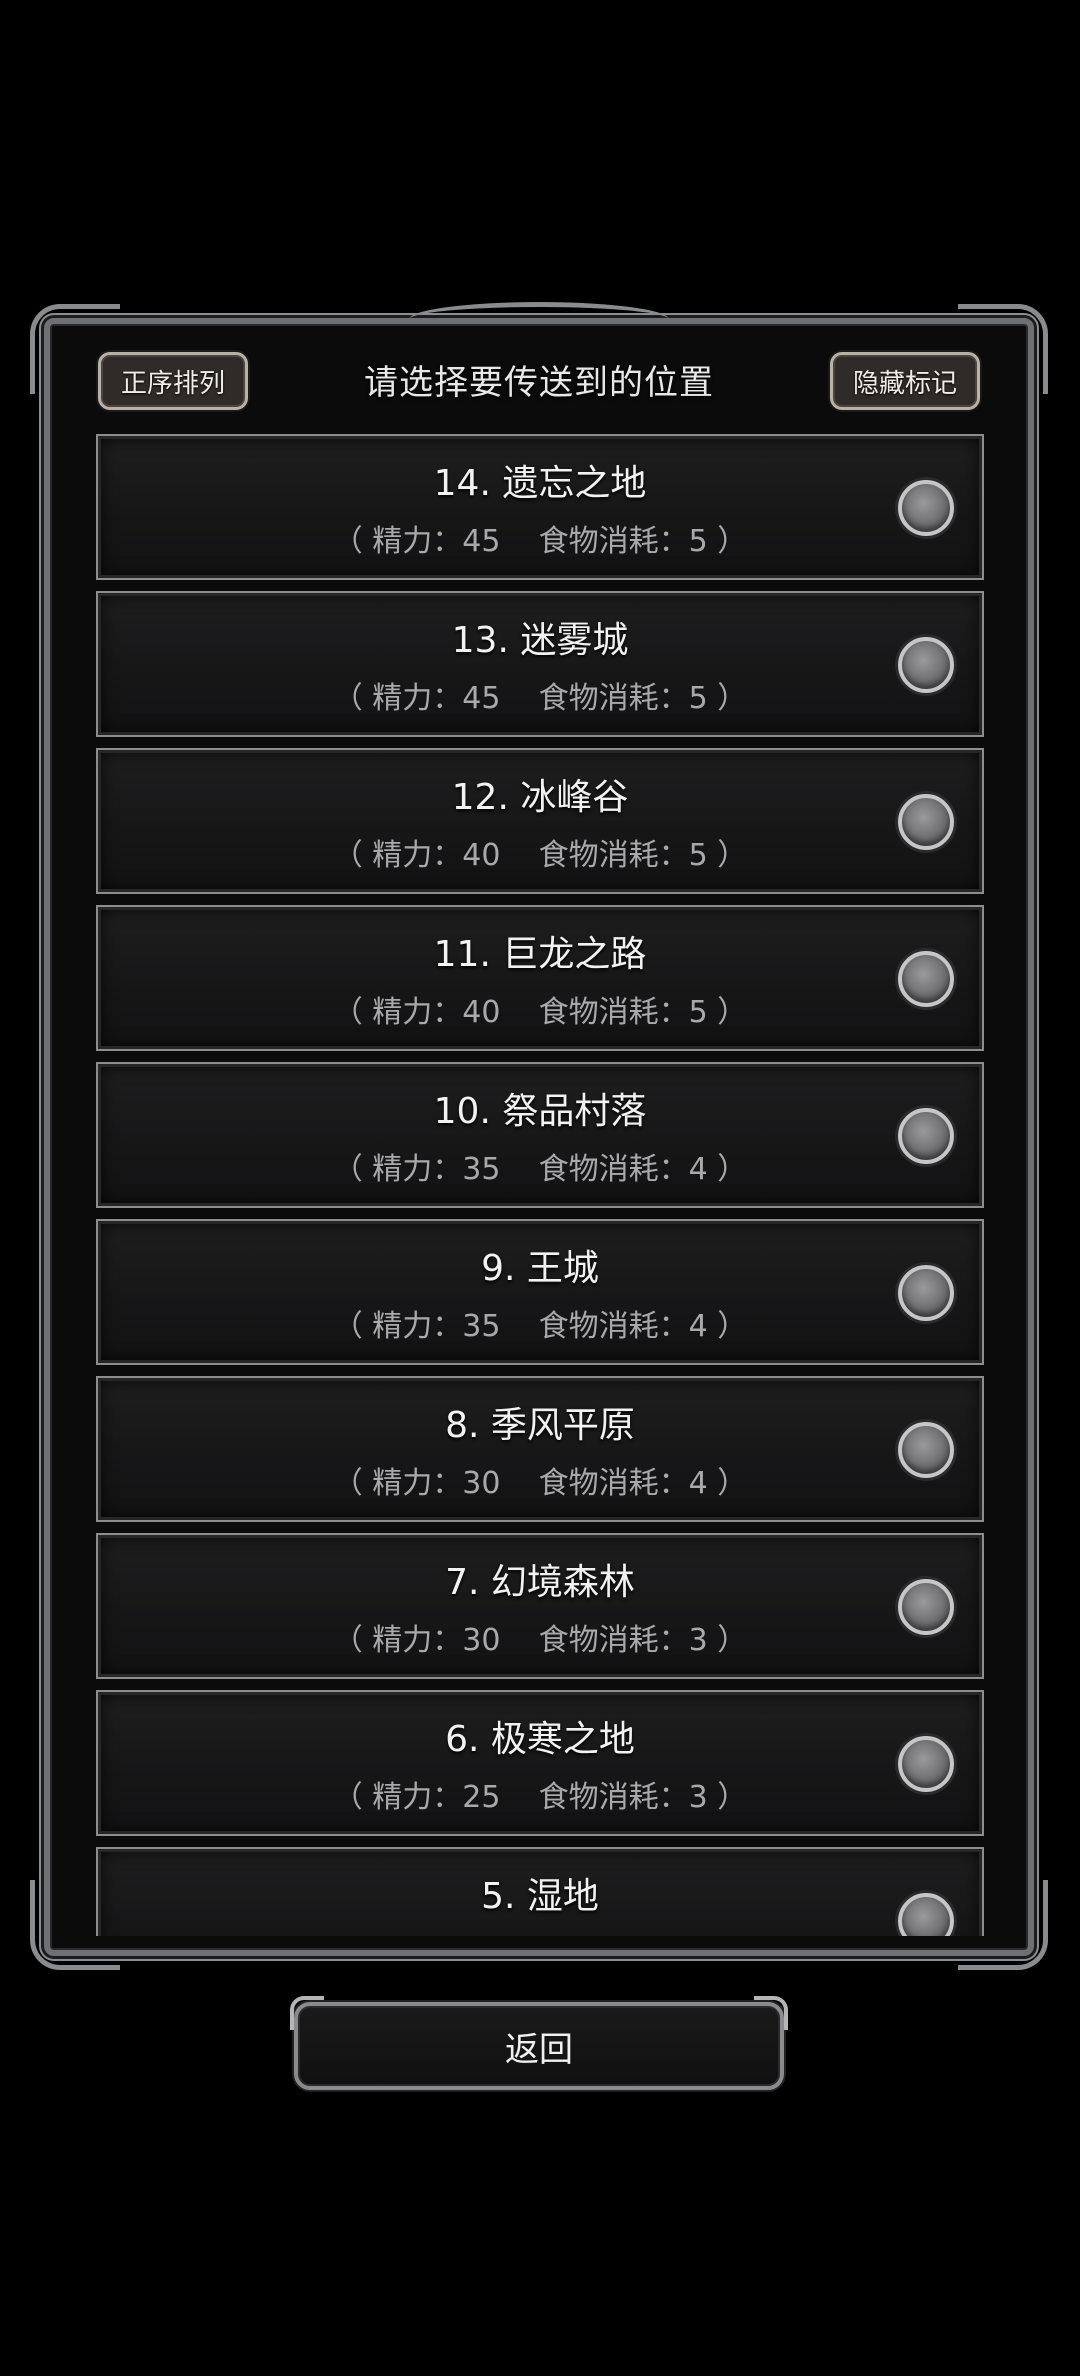 This screenshot has width=1080, height=2376. Describe the element at coordinates (539, 382) in the screenshot. I see `panel-title: 请选择要传送到的位置` at that location.